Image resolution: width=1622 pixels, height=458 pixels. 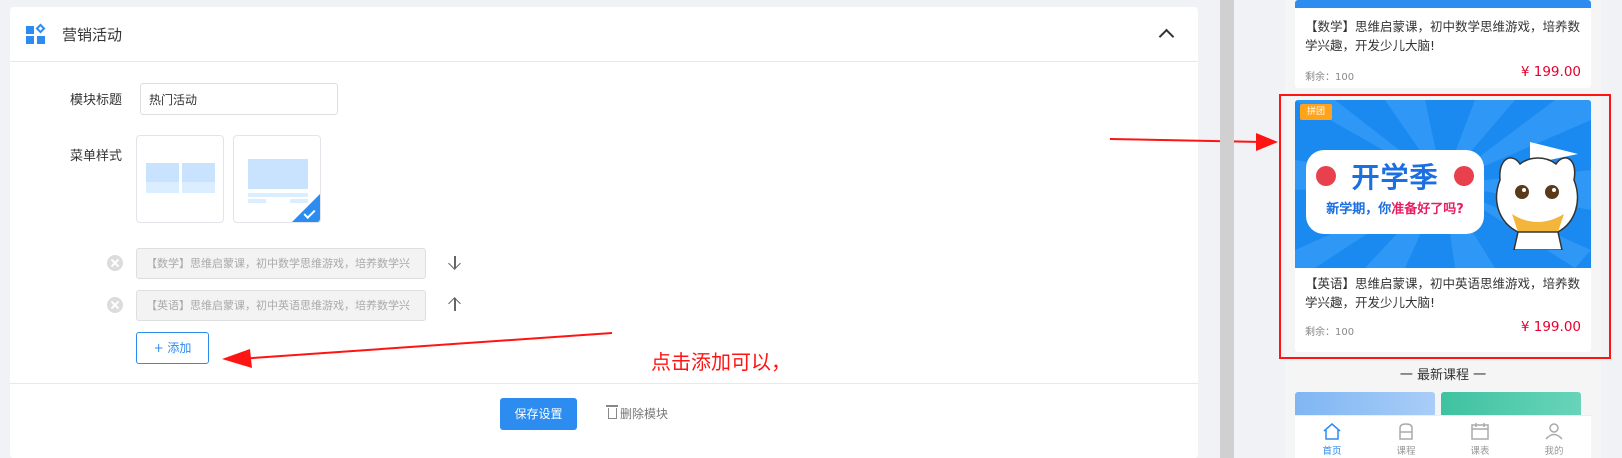 I want to click on course-title: 【数学】思维启蒙课，初中数学思维游戏，培养数学兴趣，开发少儿大脑!, so click(x=1443, y=36).